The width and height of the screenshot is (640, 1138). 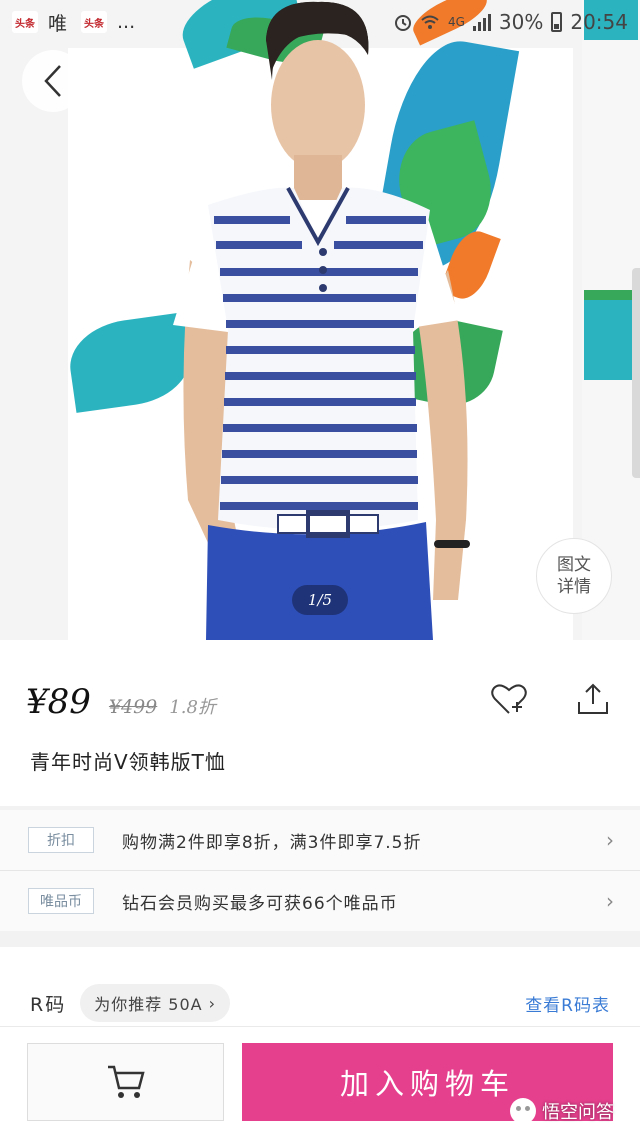 What do you see at coordinates (320, 939) in the screenshot?
I see `section-separator` at bounding box center [320, 939].